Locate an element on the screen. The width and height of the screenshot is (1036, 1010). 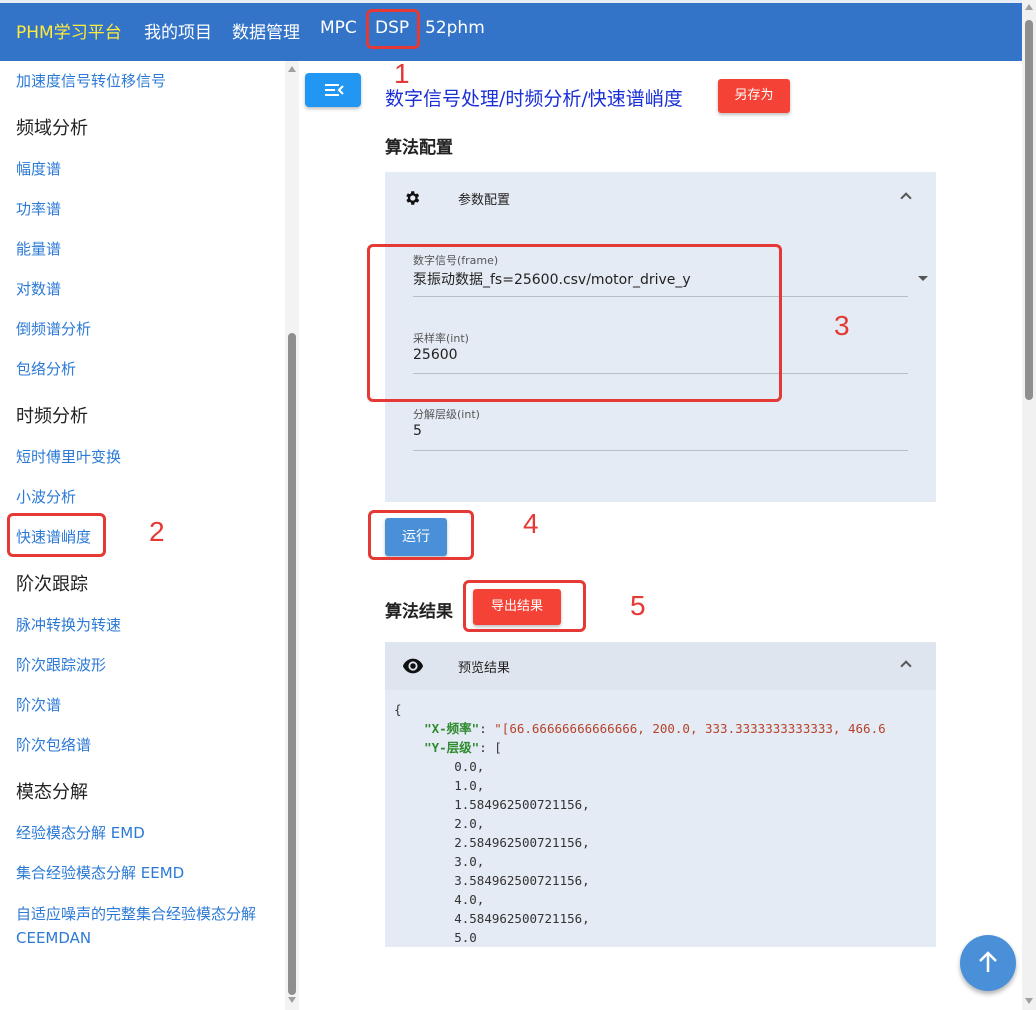
sidebar-group-time-frequency: 时频分析 is located at coordinates (52, 416).